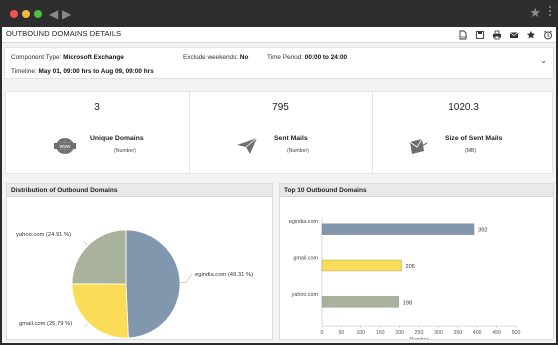 This screenshot has width=558, height=345. I want to click on exclude-weekends-value: No, so click(244, 57).